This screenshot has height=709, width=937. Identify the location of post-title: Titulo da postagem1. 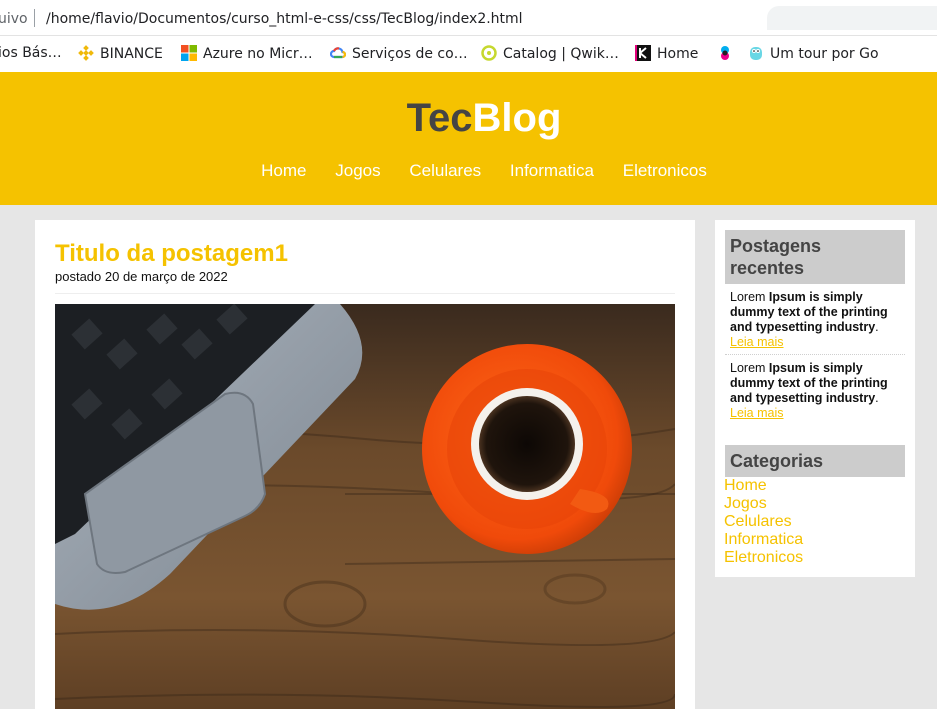
(171, 254).